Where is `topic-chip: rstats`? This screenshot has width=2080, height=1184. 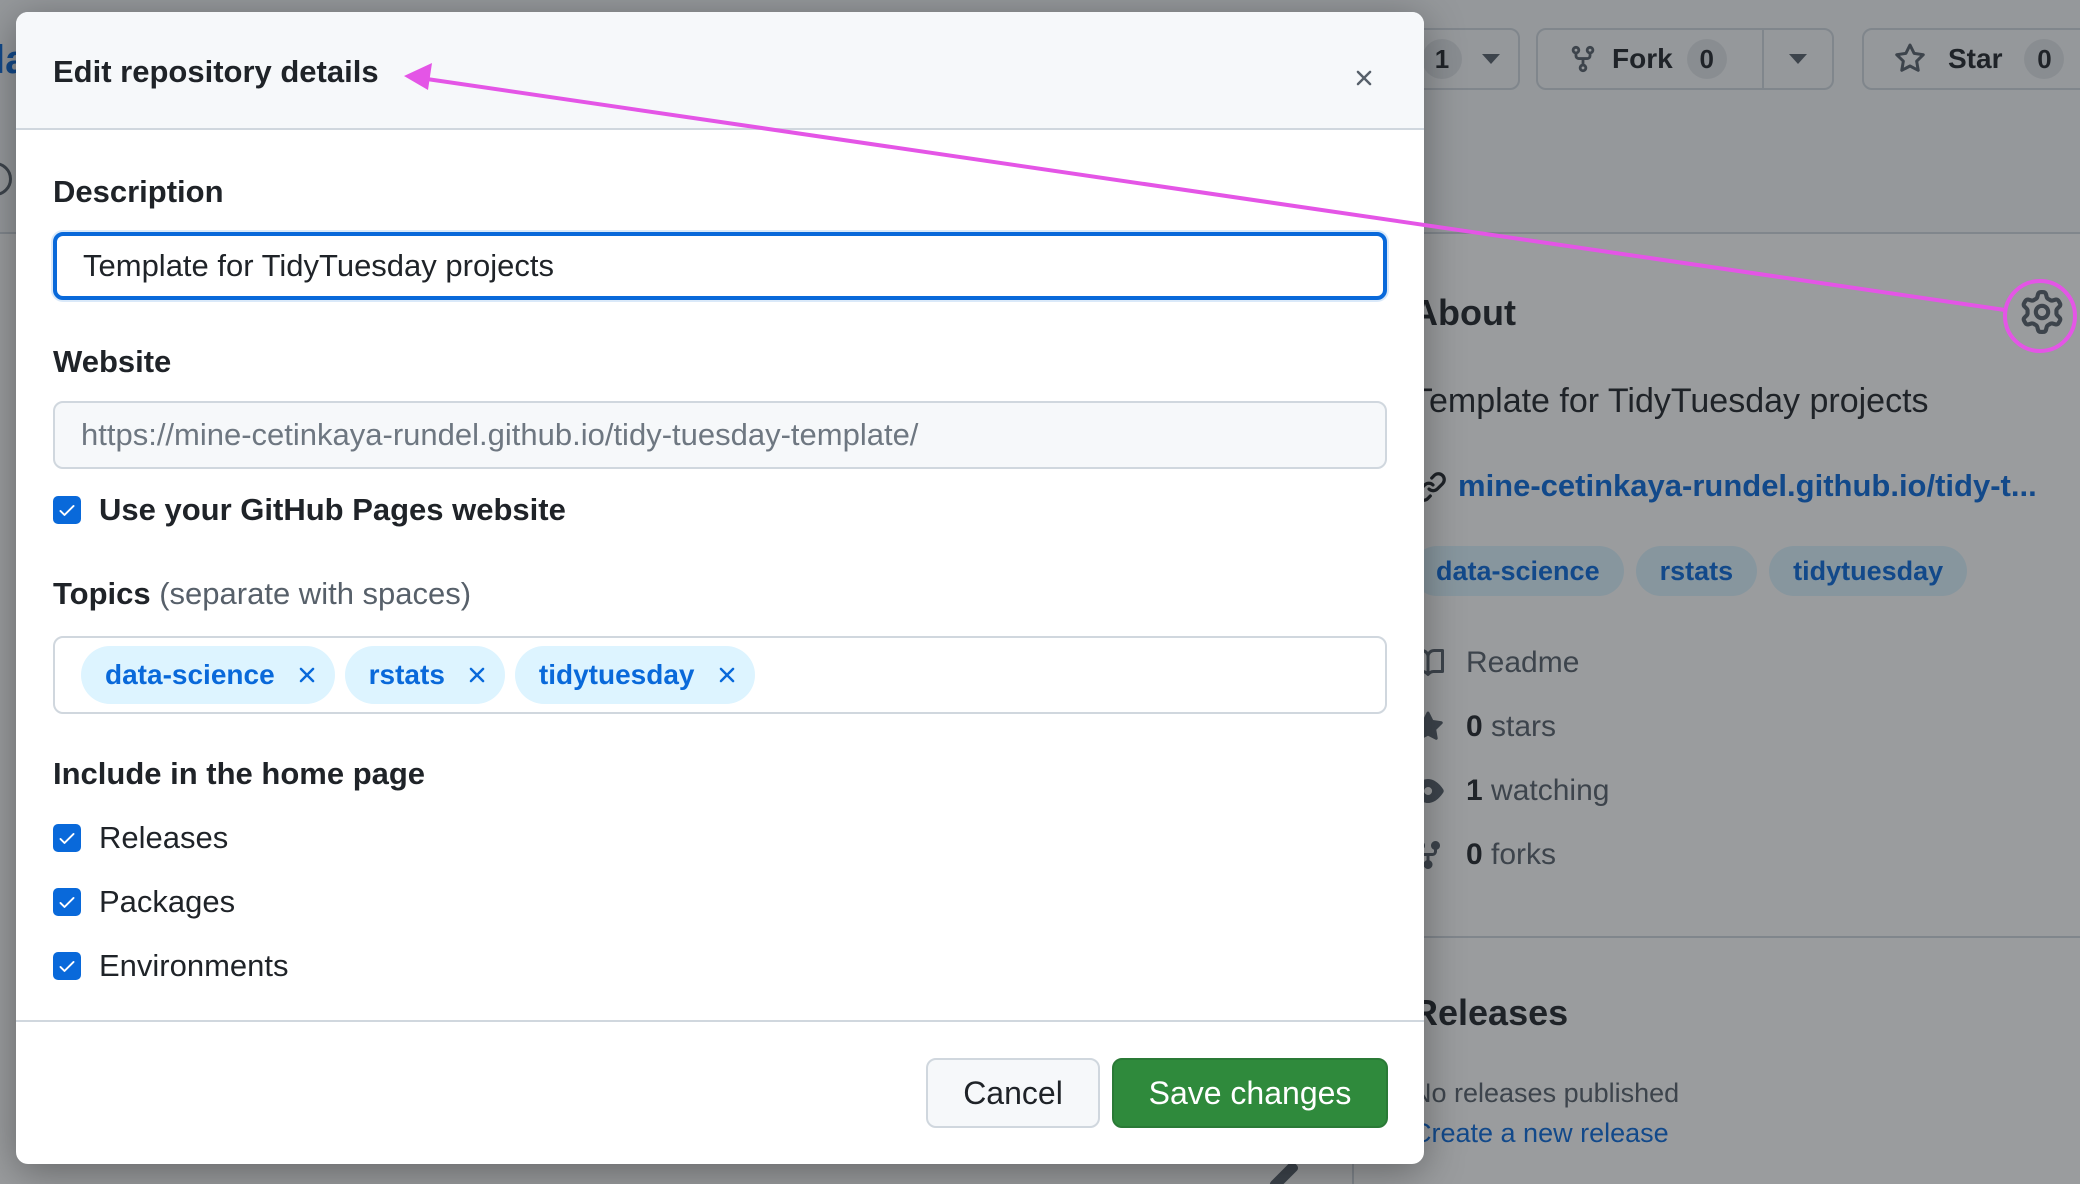
topic-chip: rstats is located at coordinates (424, 675).